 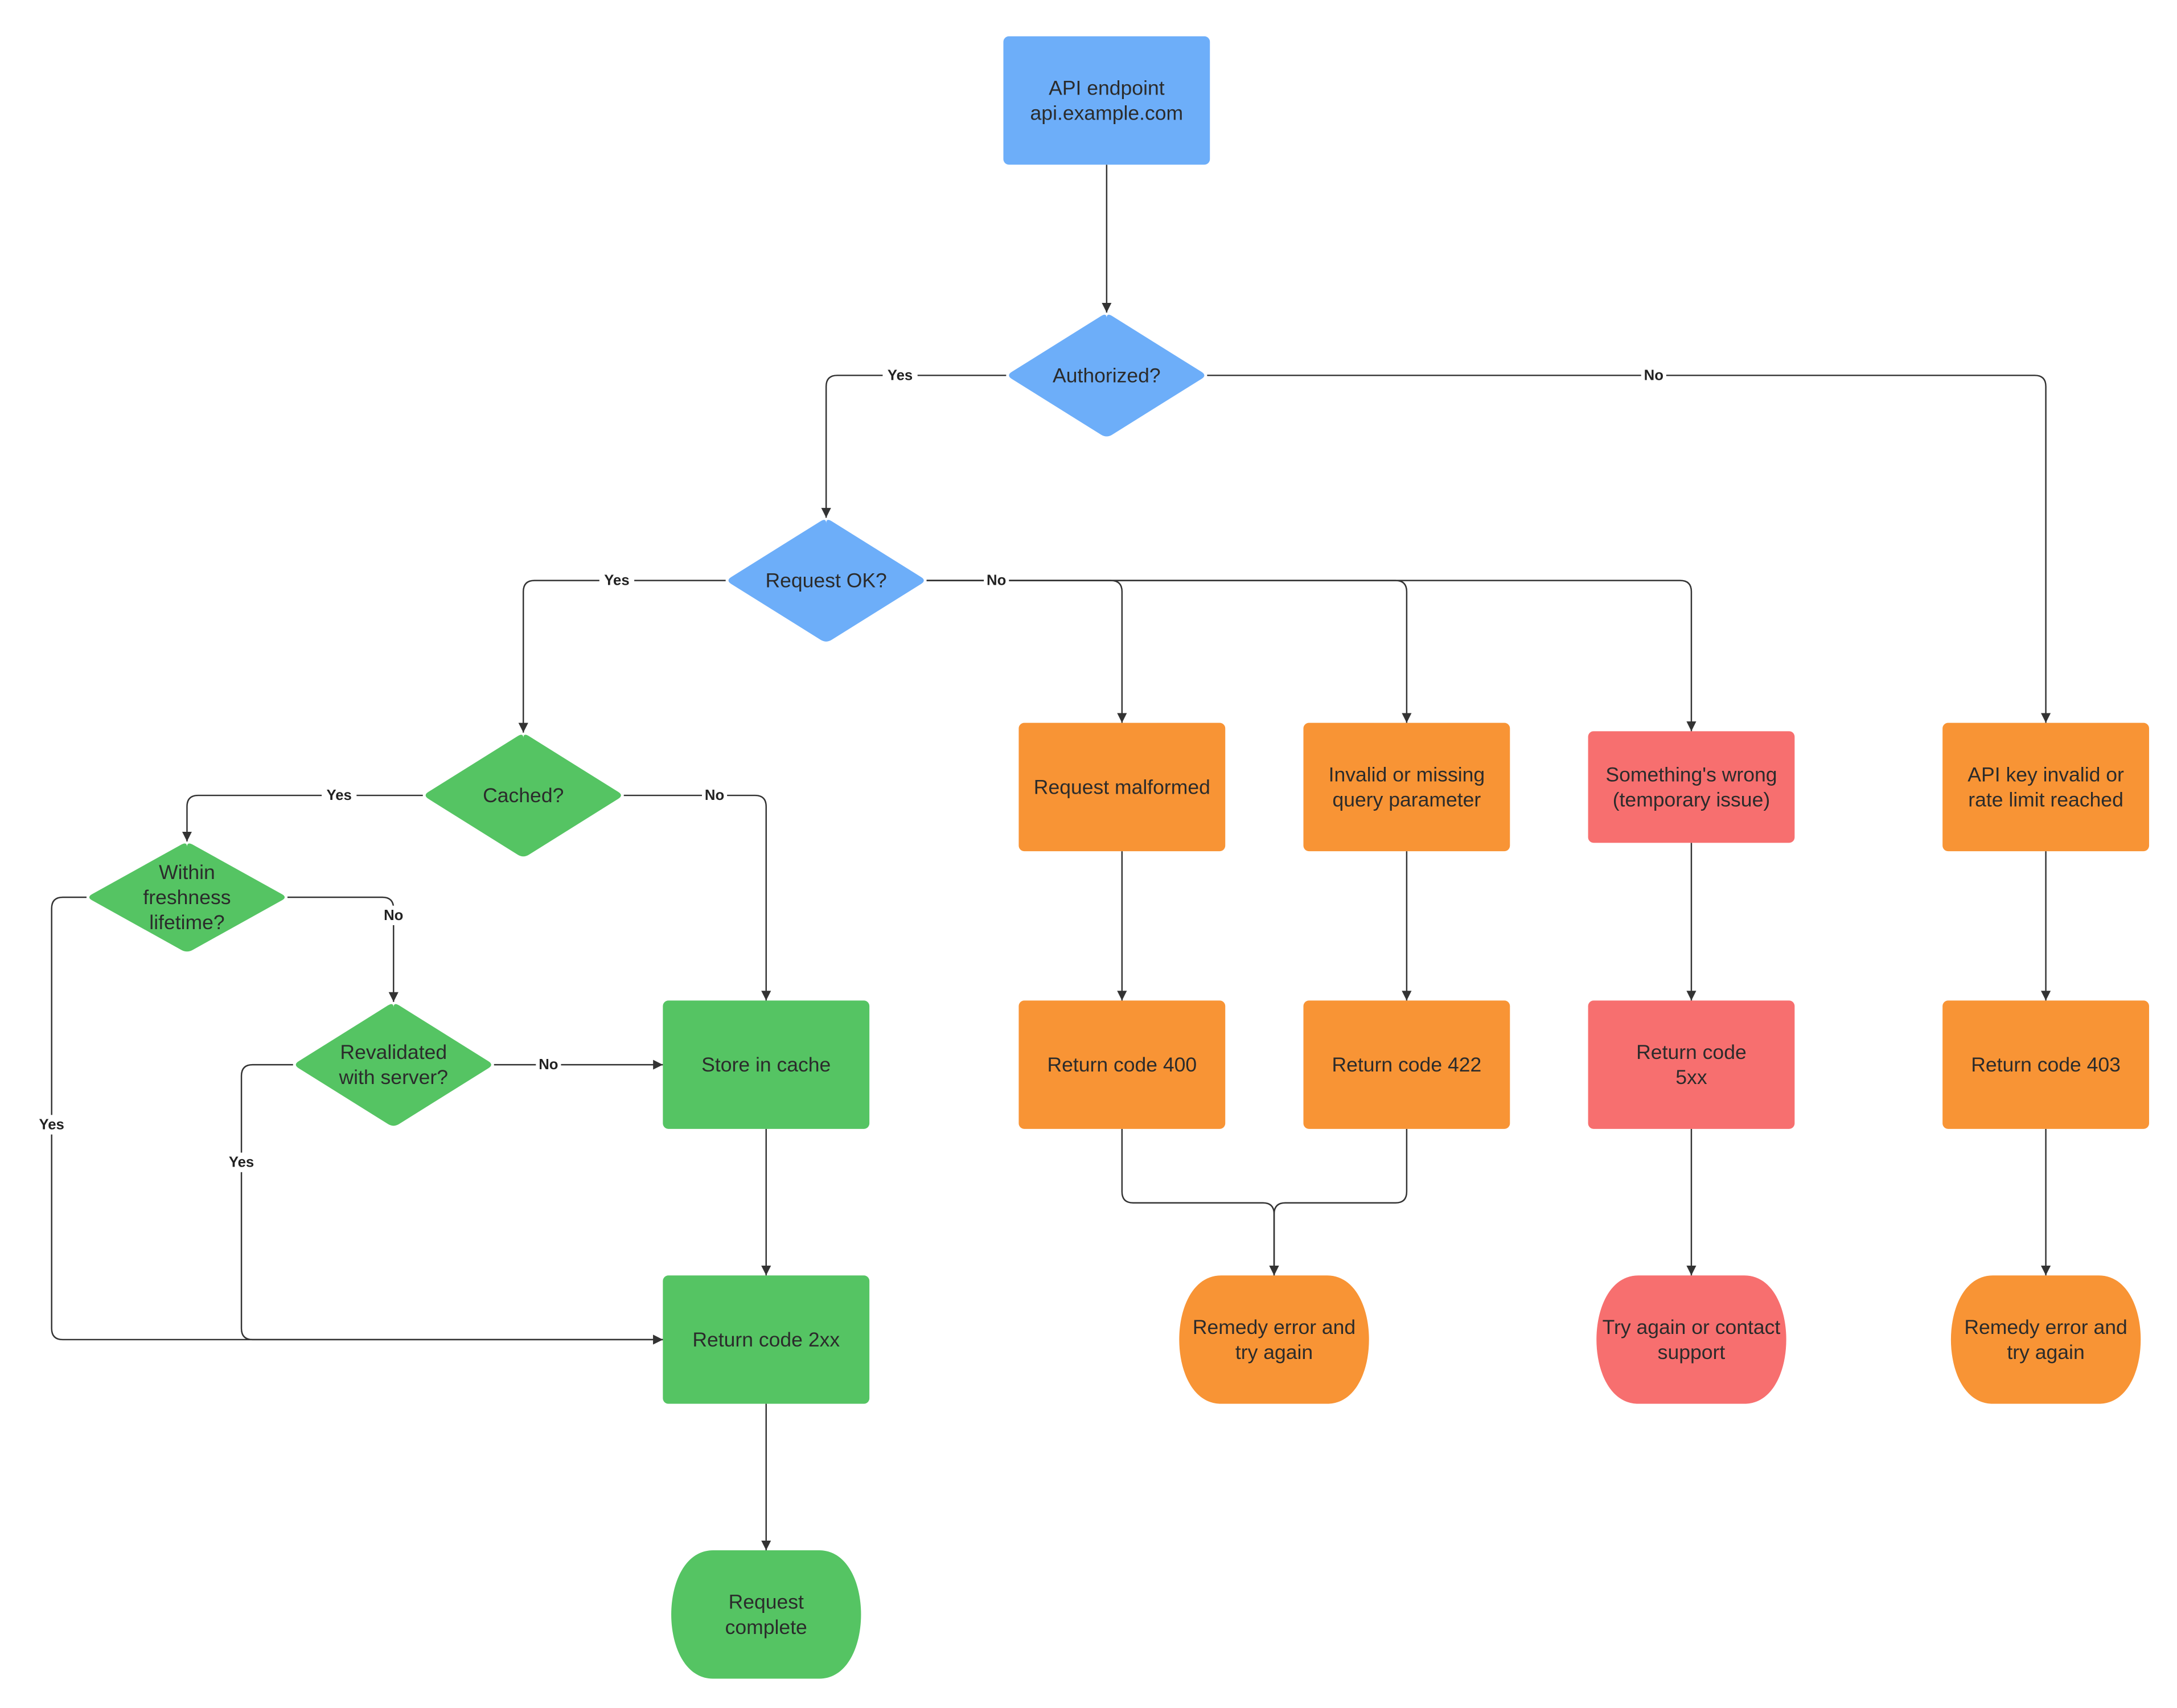 I want to click on node-api-key-invalid: API key invalid orrate limit reached, so click(x=2046, y=787).